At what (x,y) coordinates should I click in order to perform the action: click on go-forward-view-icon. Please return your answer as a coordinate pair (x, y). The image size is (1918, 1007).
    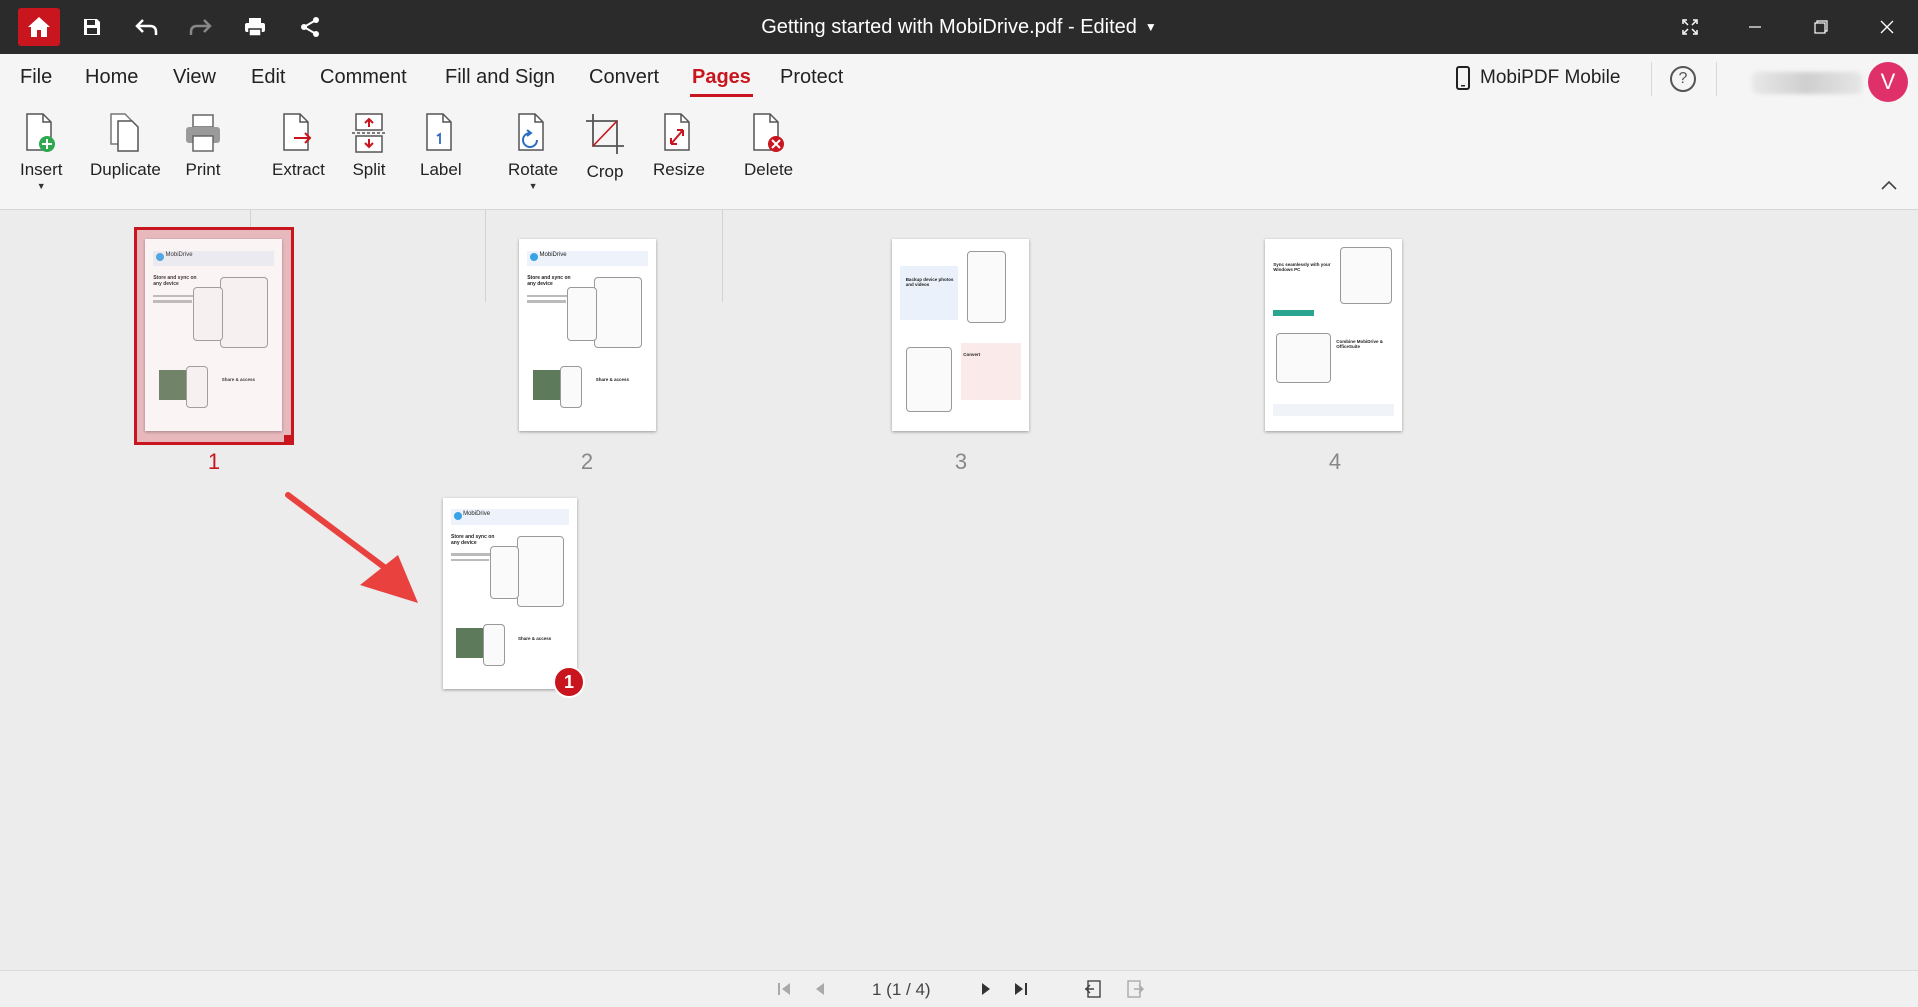
    Looking at the image, I should click on (1135, 989).